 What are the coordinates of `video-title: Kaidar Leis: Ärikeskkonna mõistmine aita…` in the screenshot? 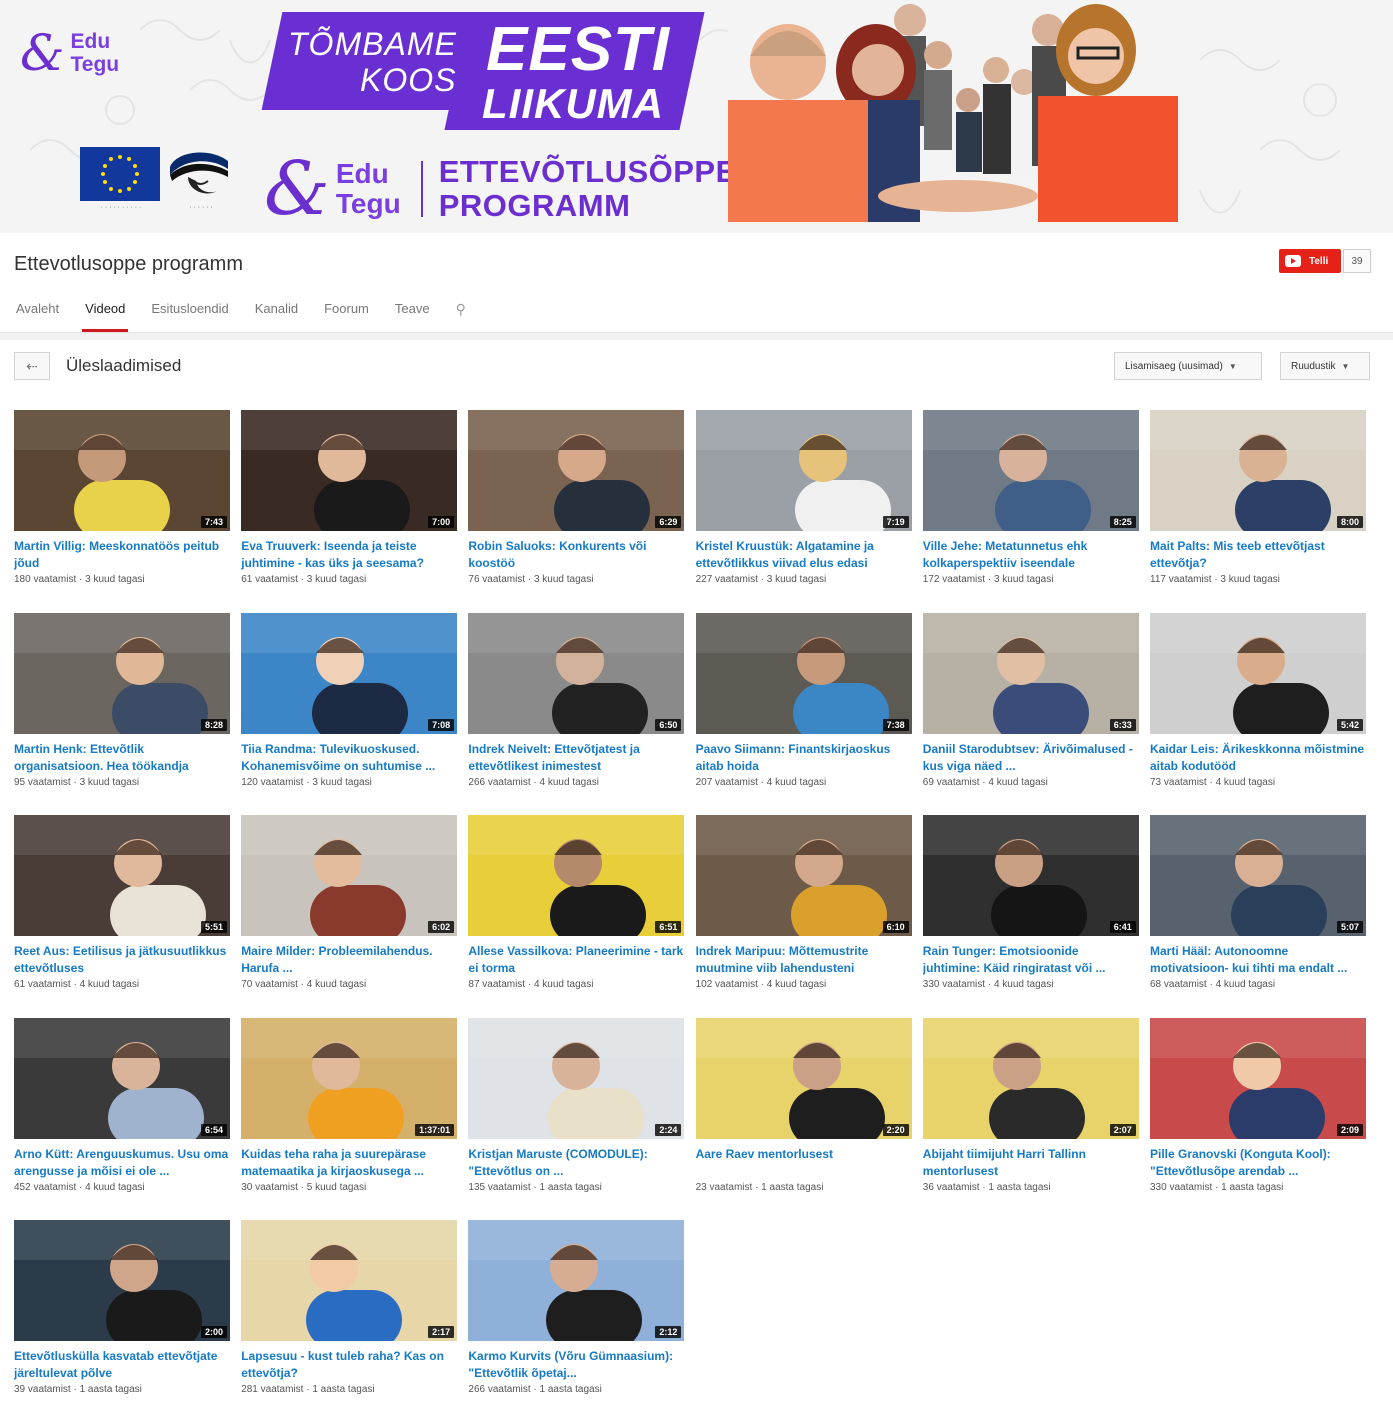 It's located at (1258, 758).